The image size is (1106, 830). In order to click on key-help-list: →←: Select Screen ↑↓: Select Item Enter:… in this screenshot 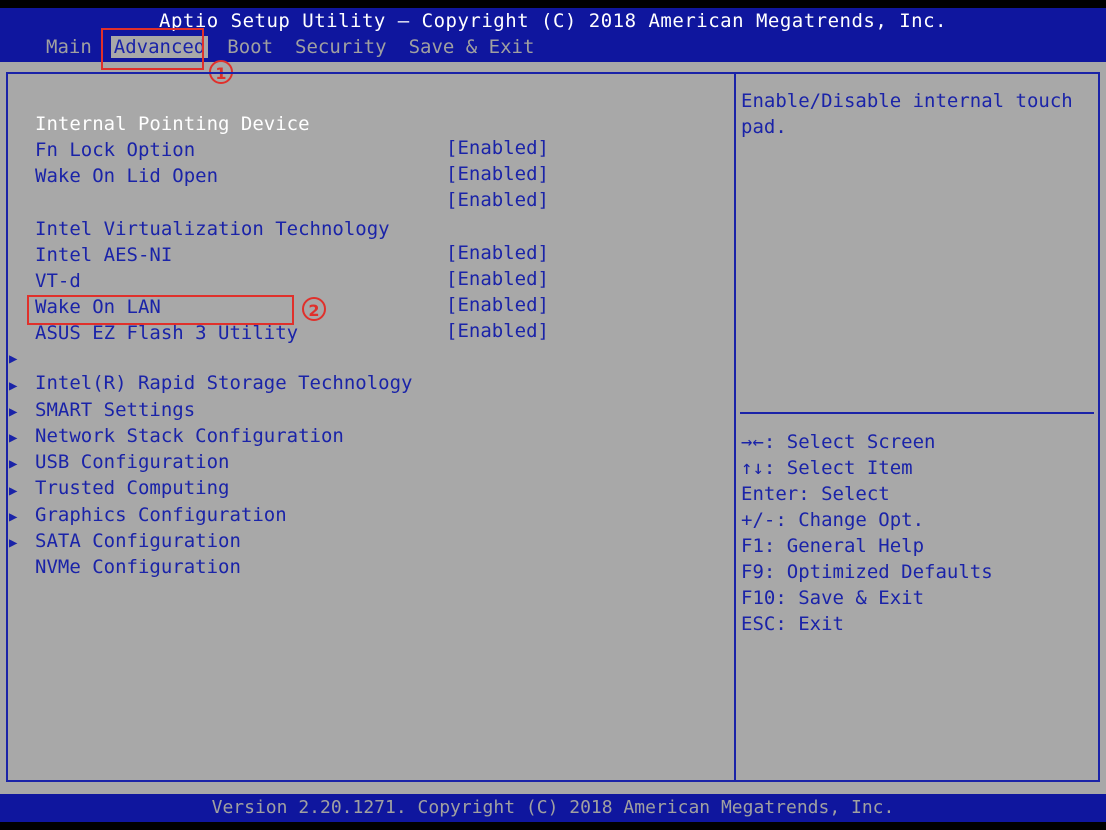, I will do `click(867, 533)`.